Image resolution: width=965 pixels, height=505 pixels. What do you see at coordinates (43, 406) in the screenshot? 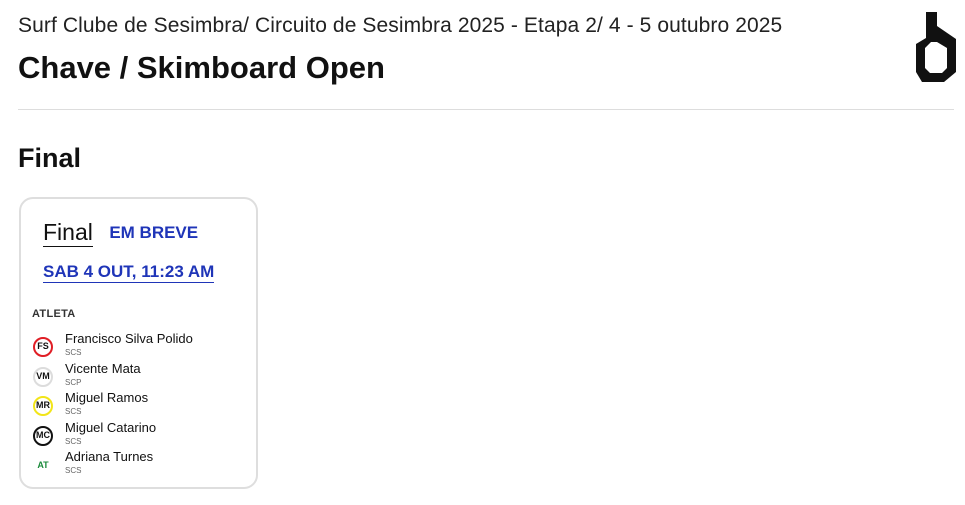
I see `athlete-avatar: MR` at bounding box center [43, 406].